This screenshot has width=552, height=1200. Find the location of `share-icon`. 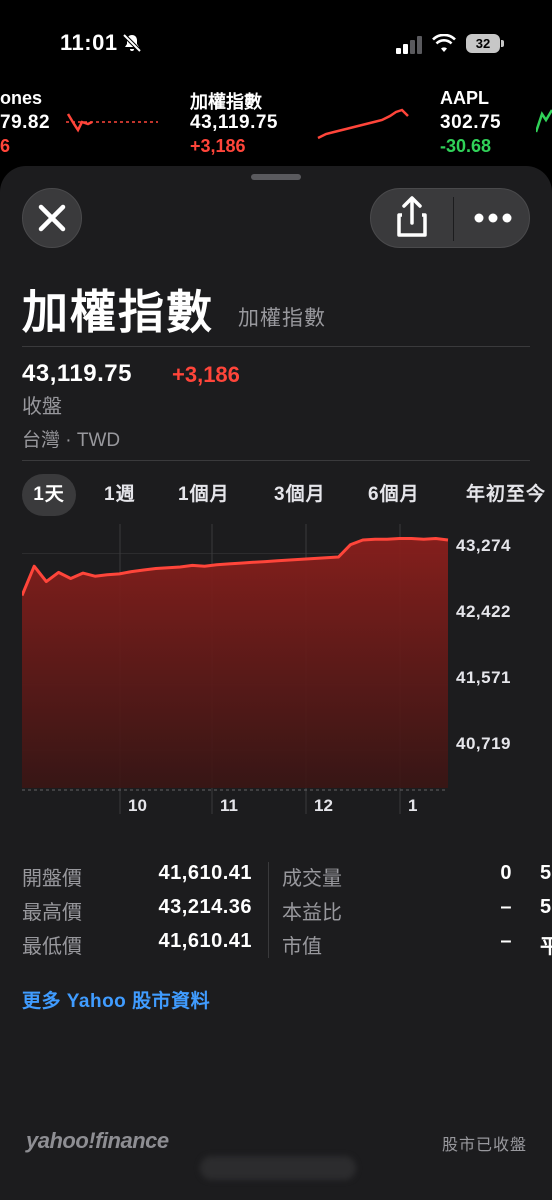

share-icon is located at coordinates (412, 216).